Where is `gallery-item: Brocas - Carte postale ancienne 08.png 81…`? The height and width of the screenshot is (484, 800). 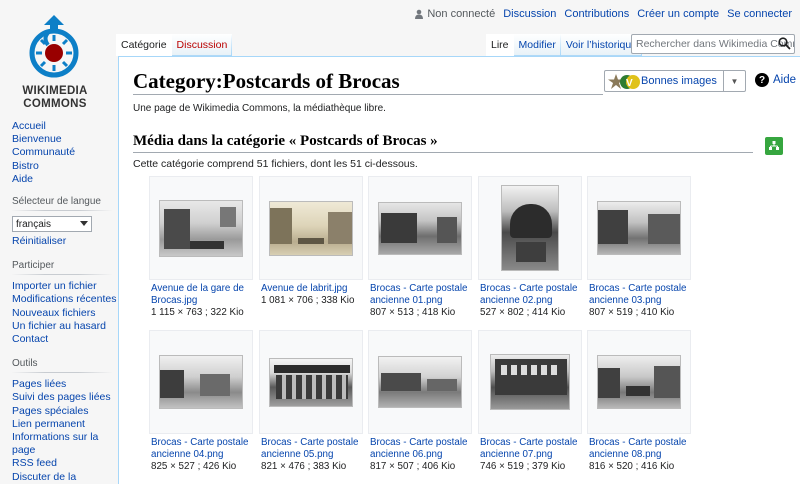 gallery-item: Brocas - Carte postale ancienne 08.png 81… is located at coordinates (639, 402).